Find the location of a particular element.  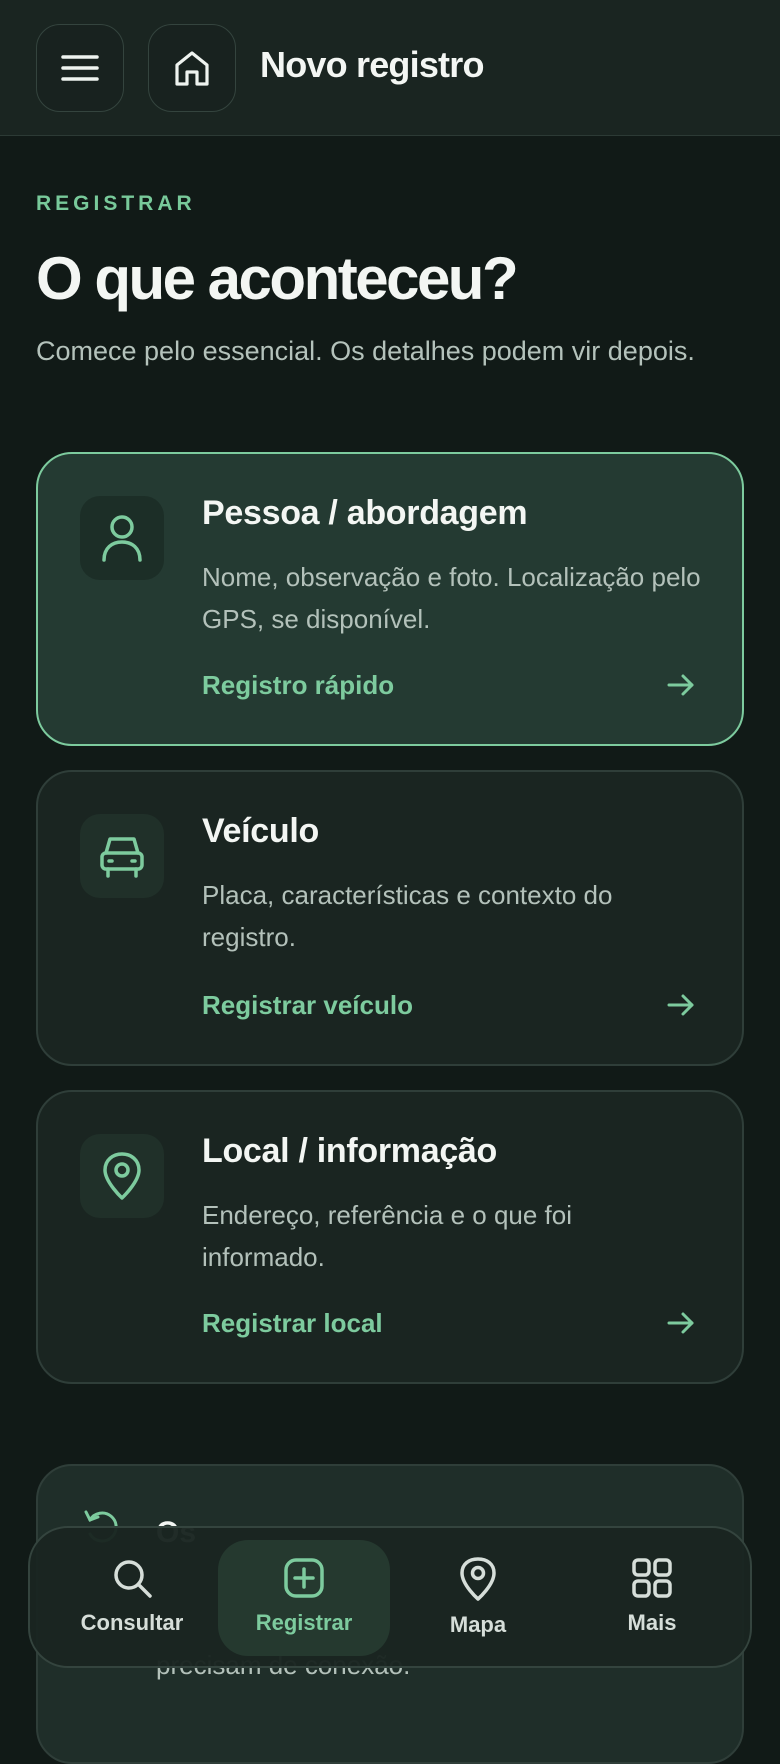

location-pin-icon is located at coordinates (122, 1176).